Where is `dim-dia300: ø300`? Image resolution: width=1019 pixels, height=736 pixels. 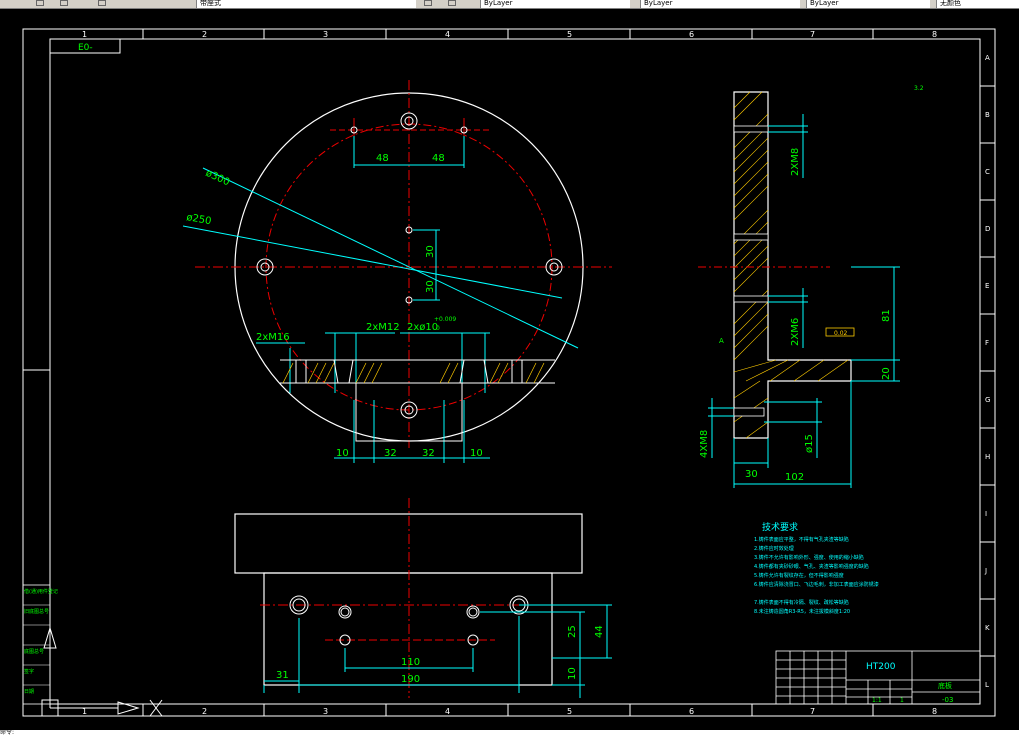
dim-dia300: ø300 is located at coordinates (218, 178).